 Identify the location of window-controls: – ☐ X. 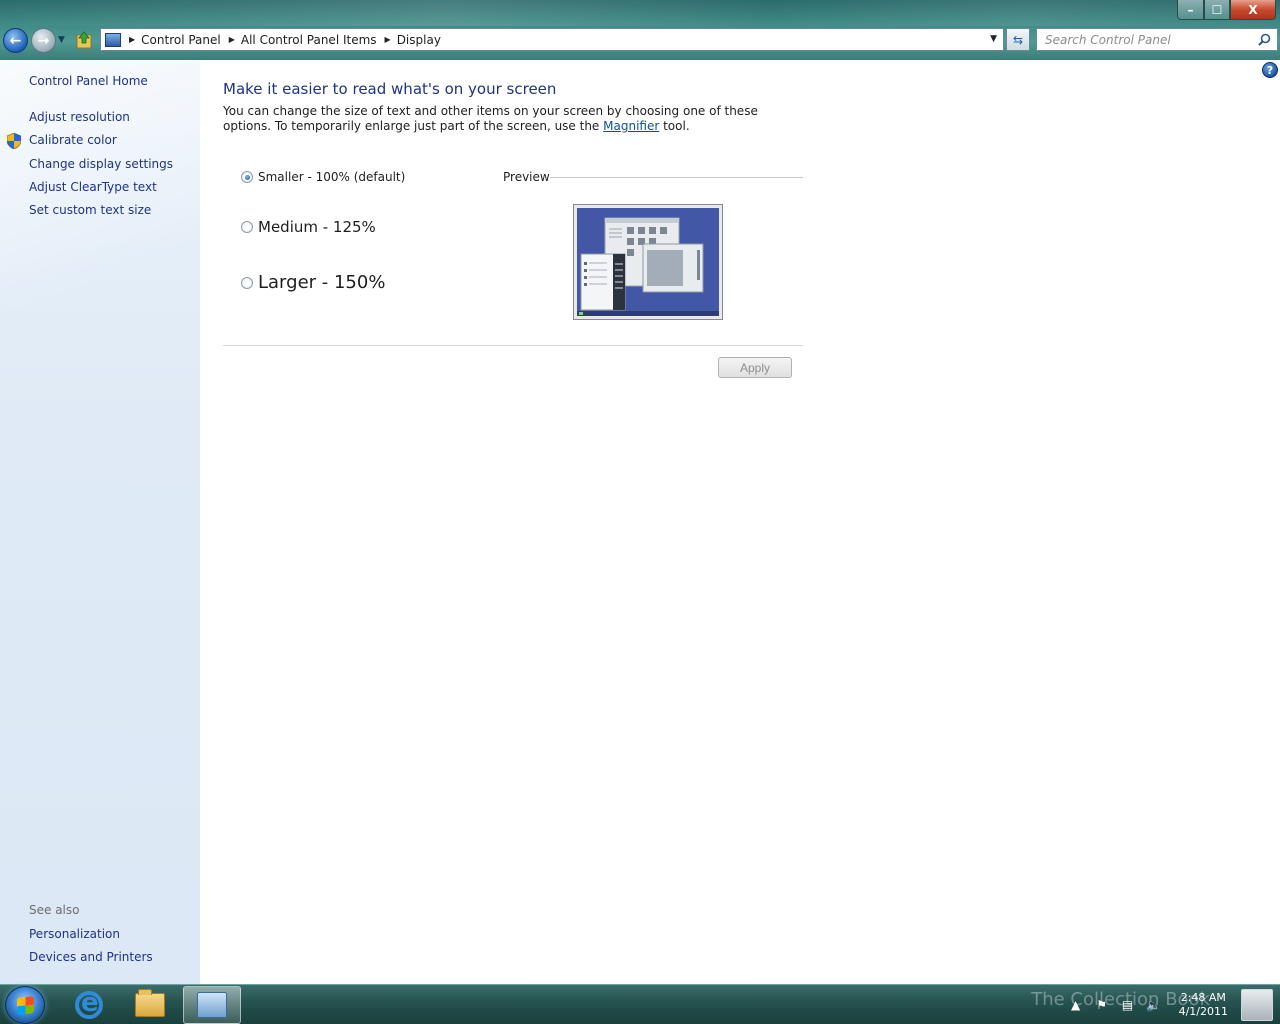
(1226, 10).